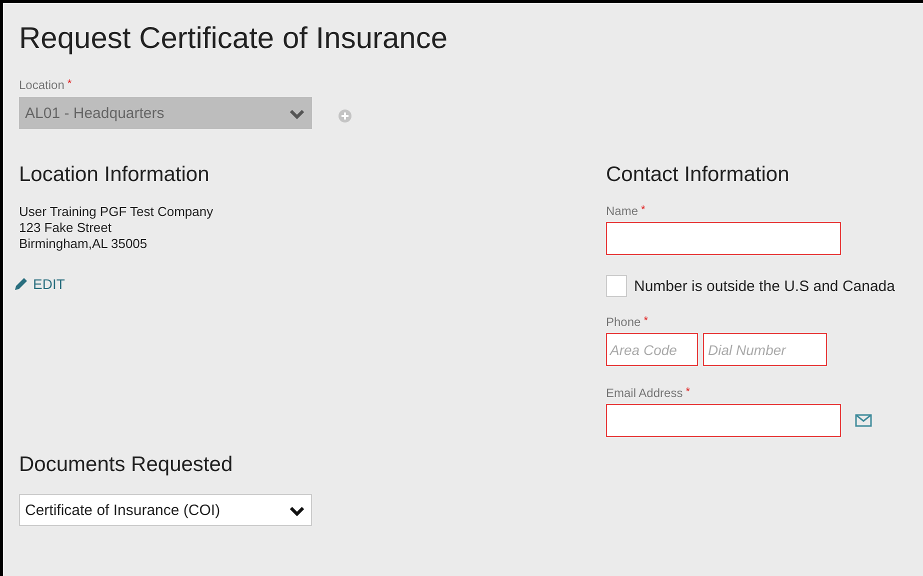 The height and width of the screenshot is (576, 923). I want to click on edit-link: EDIT, so click(39, 284).